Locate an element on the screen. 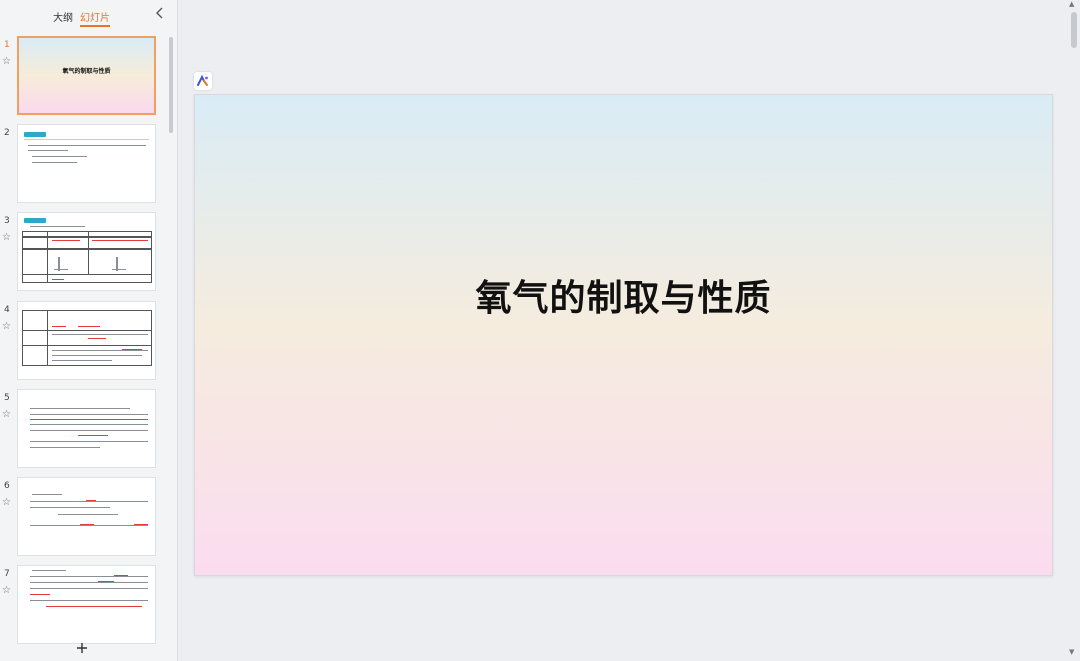  thumbnail-title: 氧气的制取与性质 is located at coordinates (86, 71).